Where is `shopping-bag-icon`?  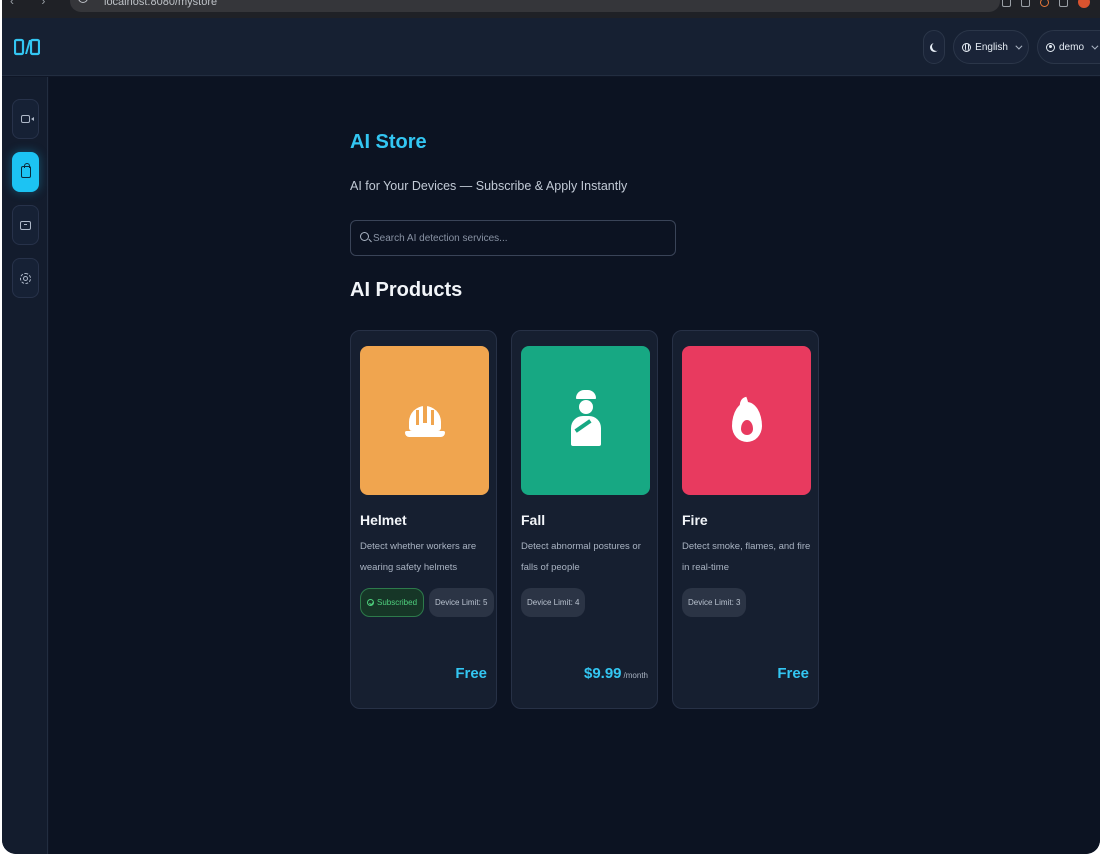 shopping-bag-icon is located at coordinates (25, 170).